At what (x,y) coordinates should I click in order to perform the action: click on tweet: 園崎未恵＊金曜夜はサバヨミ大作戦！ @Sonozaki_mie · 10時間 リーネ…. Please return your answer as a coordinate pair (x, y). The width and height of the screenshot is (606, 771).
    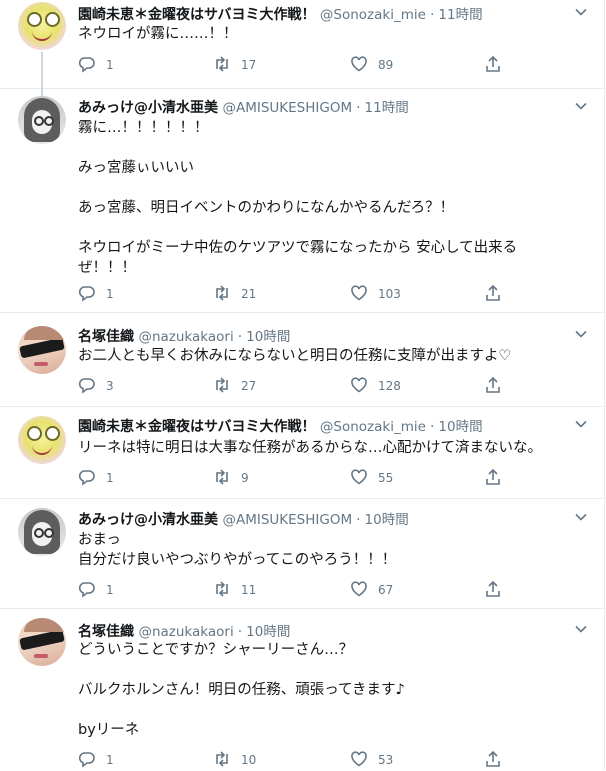
    Looking at the image, I should click on (302, 452).